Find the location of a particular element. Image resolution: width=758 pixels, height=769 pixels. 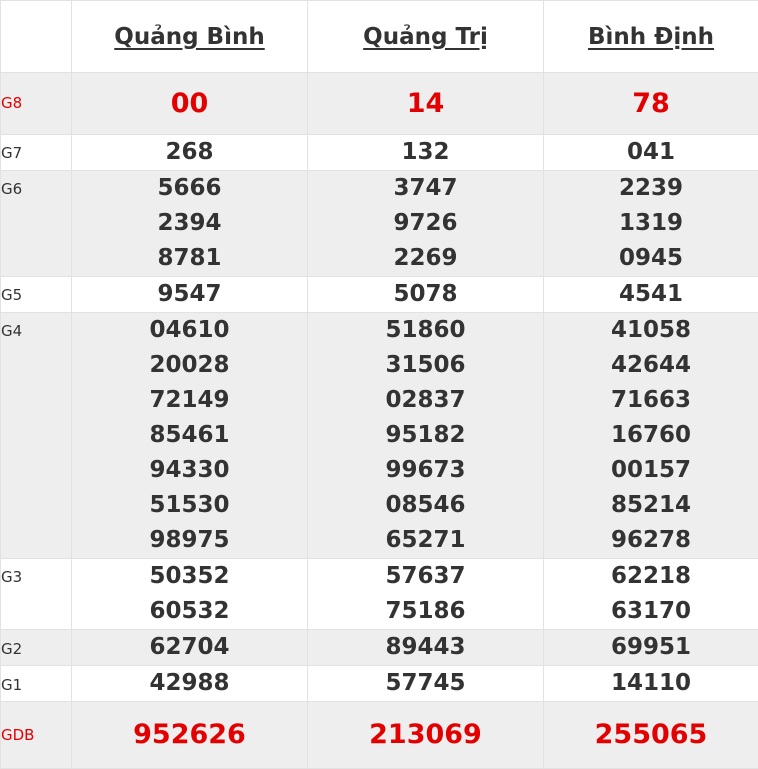

prize-number: 2239 is located at coordinates (651, 188).